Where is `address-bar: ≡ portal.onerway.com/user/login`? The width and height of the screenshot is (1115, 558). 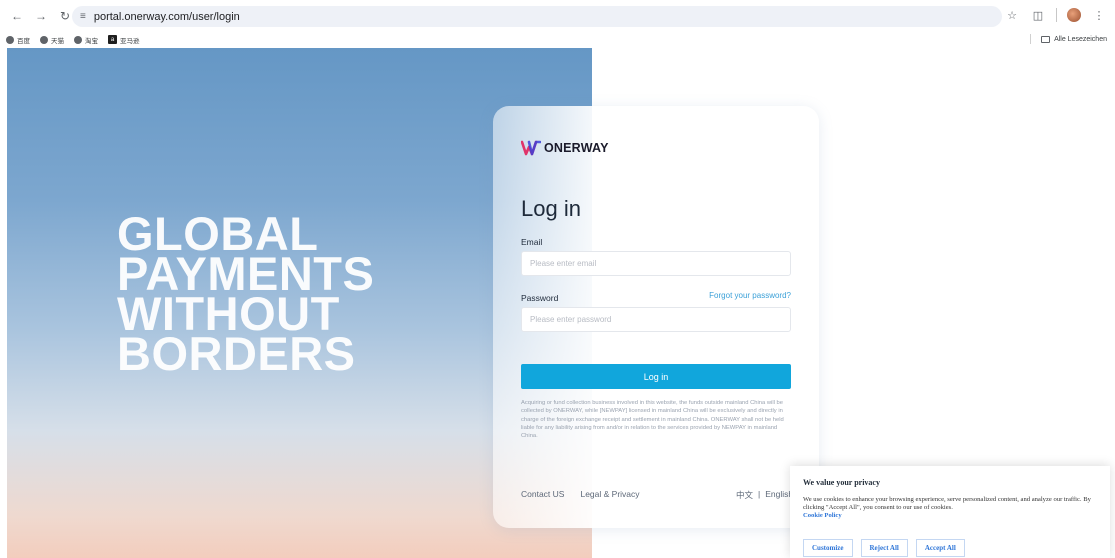 address-bar: ≡ portal.onerway.com/user/login is located at coordinates (537, 16).